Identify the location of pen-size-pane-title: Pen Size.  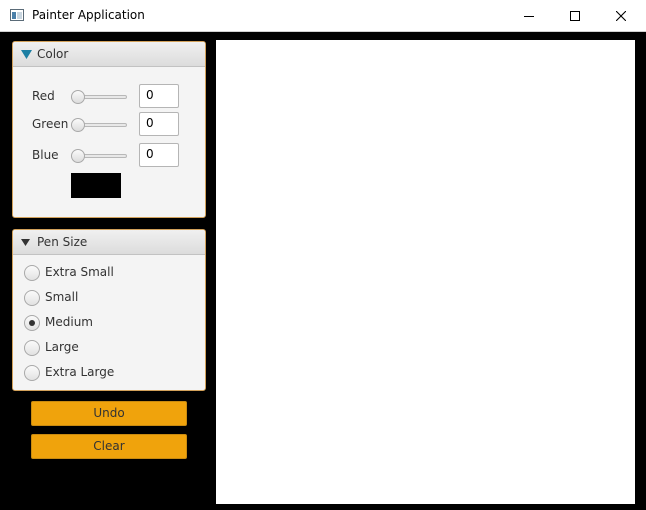
(62, 242).